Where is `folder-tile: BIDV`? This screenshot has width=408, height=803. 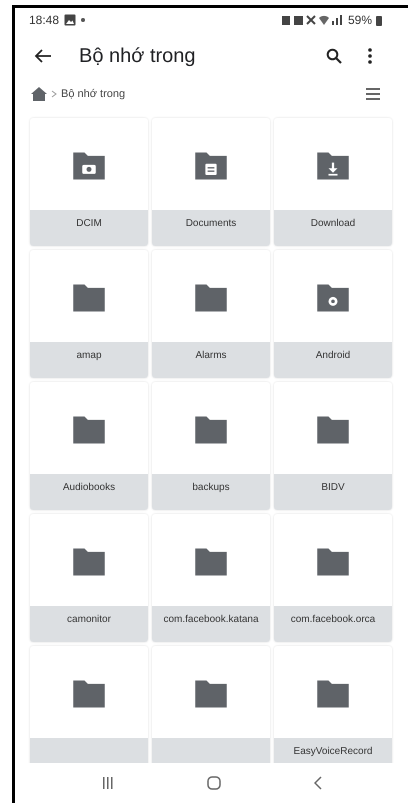 folder-tile: BIDV is located at coordinates (333, 446).